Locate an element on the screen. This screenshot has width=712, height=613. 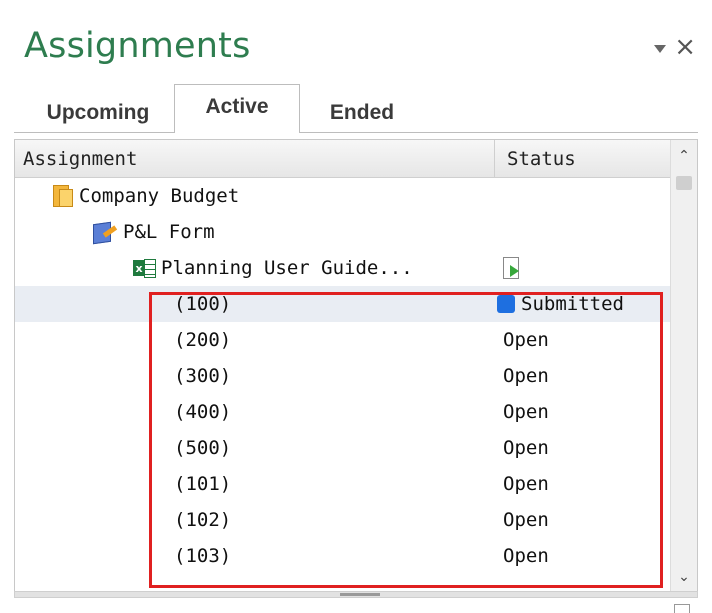
tab-strip: Upcoming Active Ended is located at coordinates (356, 108).